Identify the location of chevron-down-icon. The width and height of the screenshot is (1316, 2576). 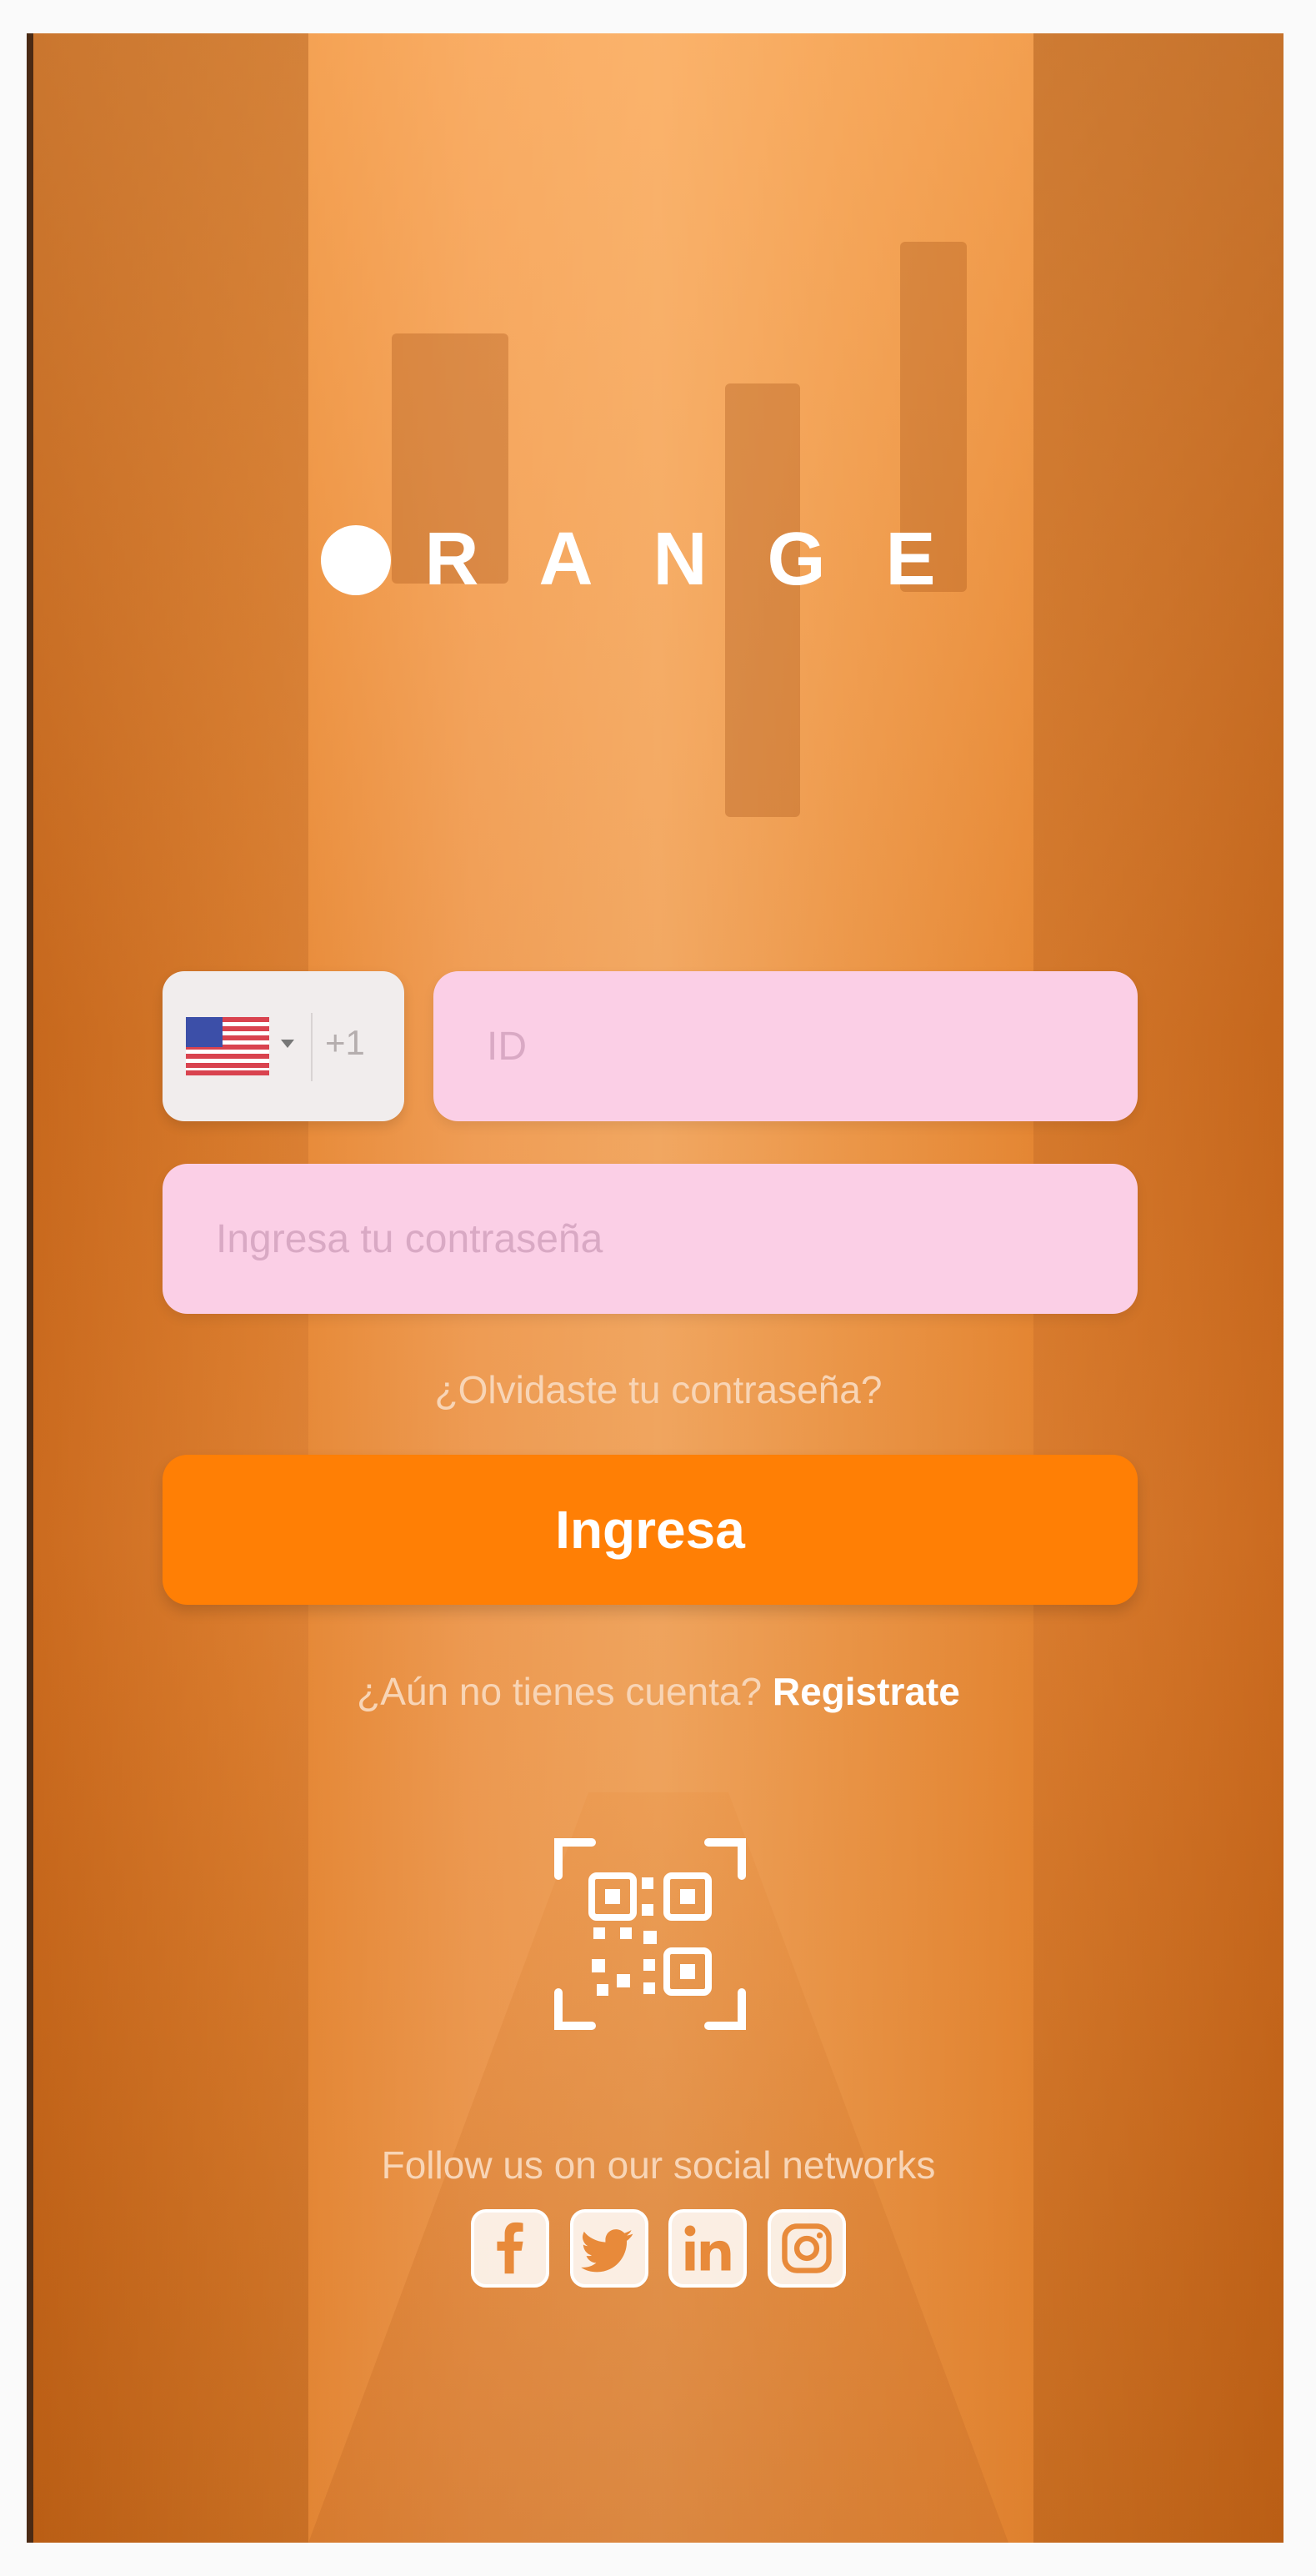
(287, 1044).